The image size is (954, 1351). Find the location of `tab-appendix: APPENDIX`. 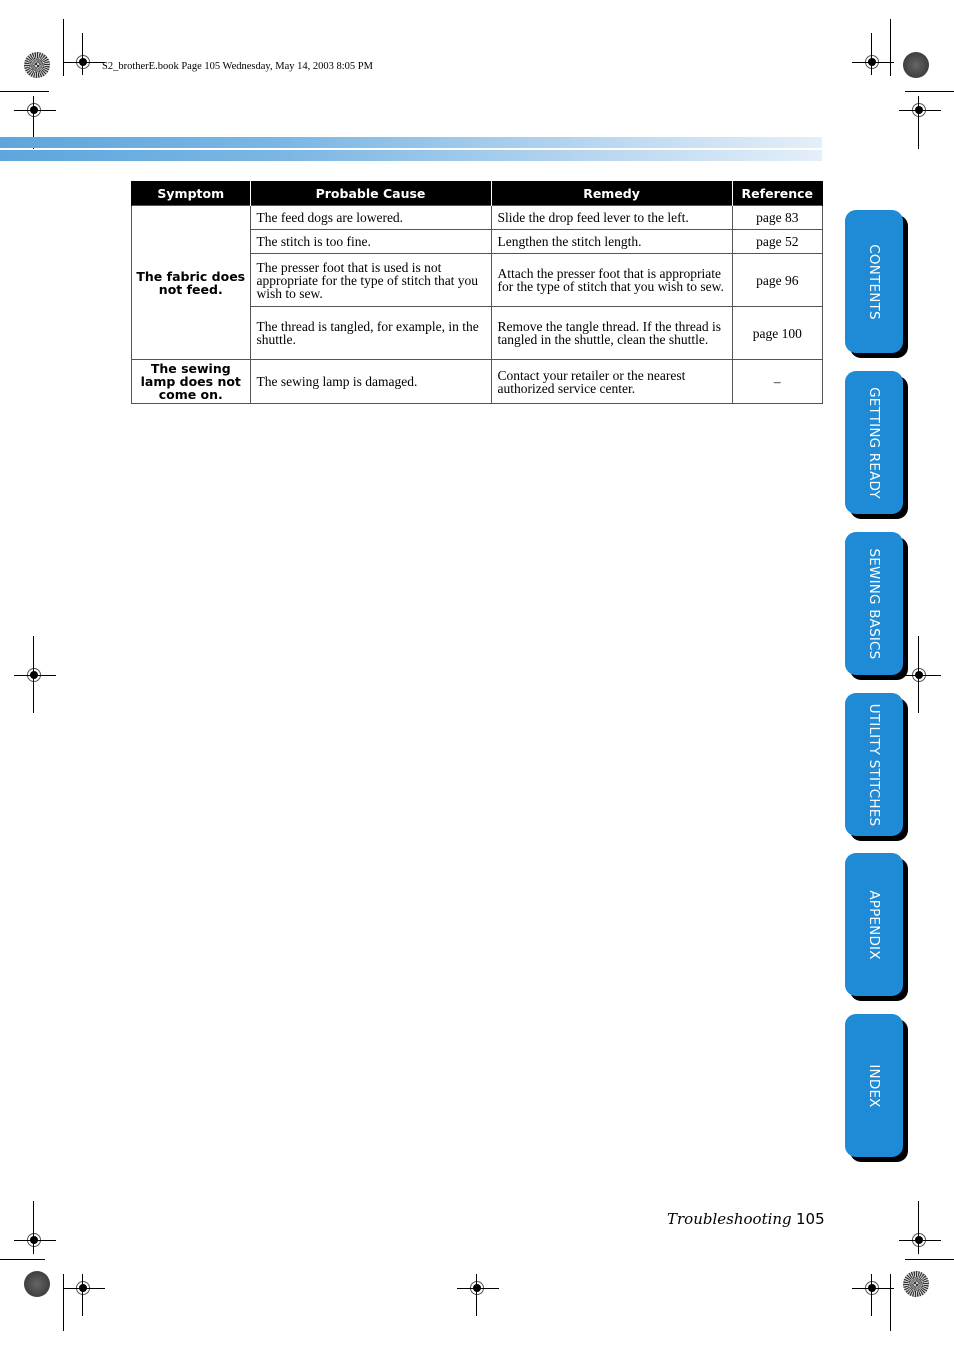

tab-appendix: APPENDIX is located at coordinates (874, 924).